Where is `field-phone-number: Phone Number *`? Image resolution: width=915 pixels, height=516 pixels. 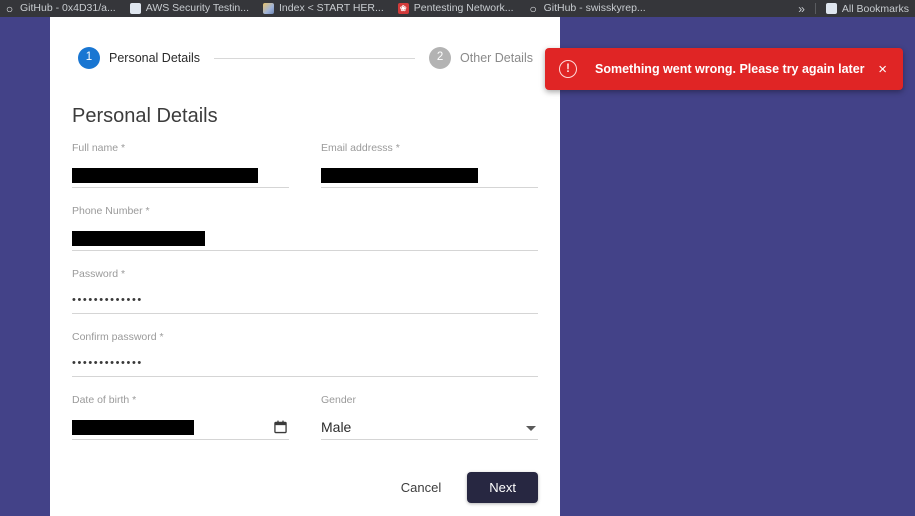 field-phone-number: Phone Number * is located at coordinates (305, 228).